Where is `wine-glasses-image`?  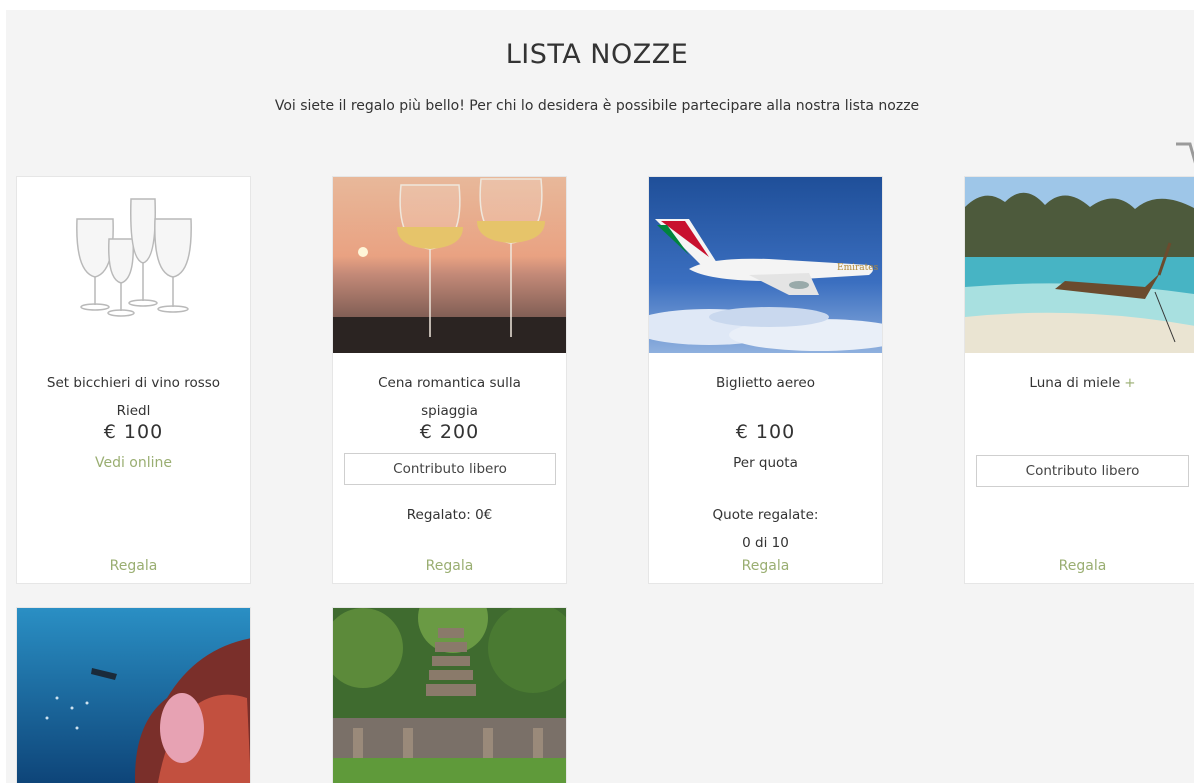
wine-glasses-image is located at coordinates (134, 257).